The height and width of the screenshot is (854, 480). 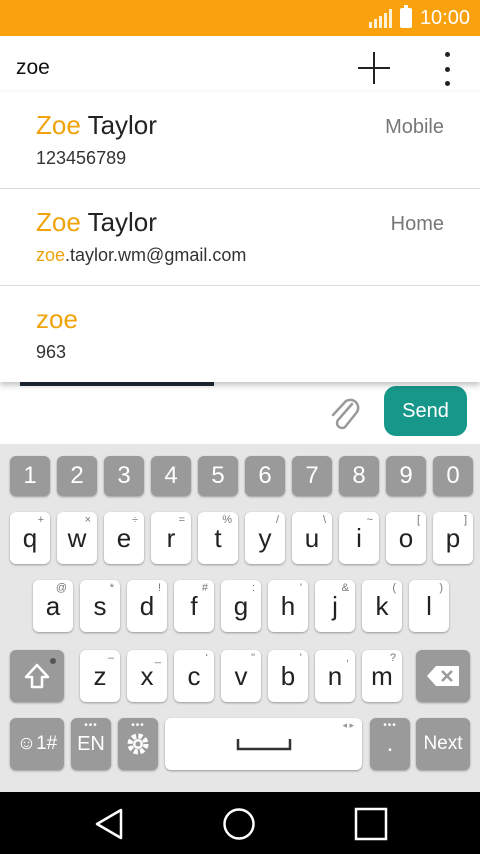 What do you see at coordinates (111, 588) in the screenshot?
I see `key-secondary-label: *` at bounding box center [111, 588].